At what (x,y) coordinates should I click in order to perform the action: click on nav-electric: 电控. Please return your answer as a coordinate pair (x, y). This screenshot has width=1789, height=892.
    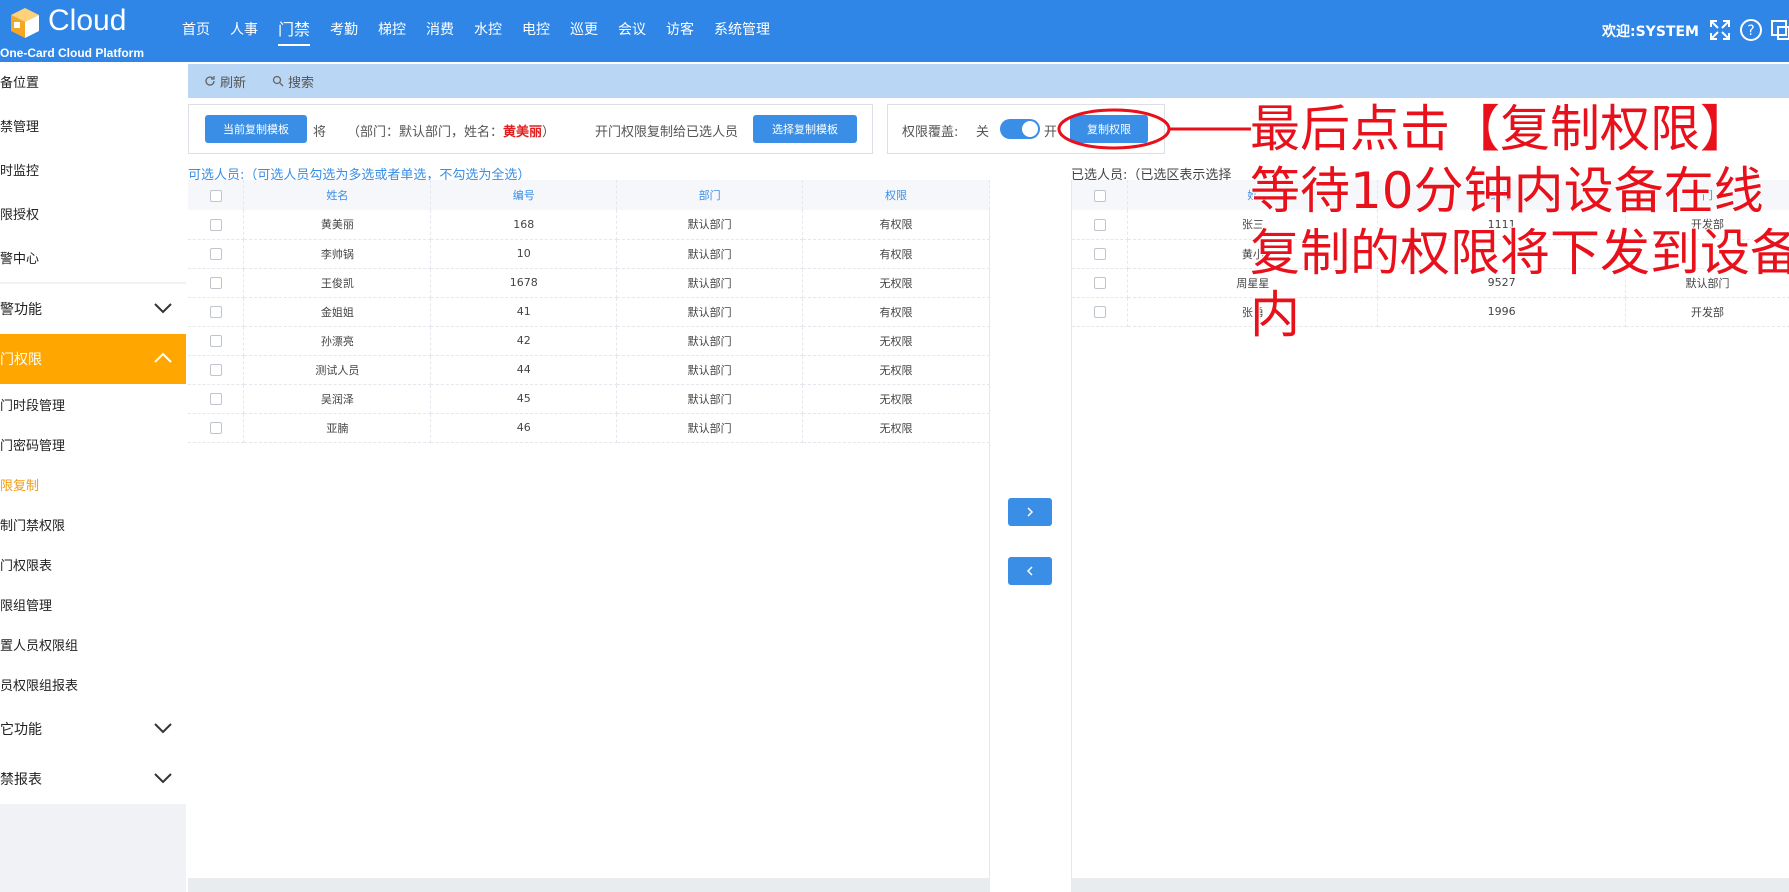
    Looking at the image, I should click on (536, 31).